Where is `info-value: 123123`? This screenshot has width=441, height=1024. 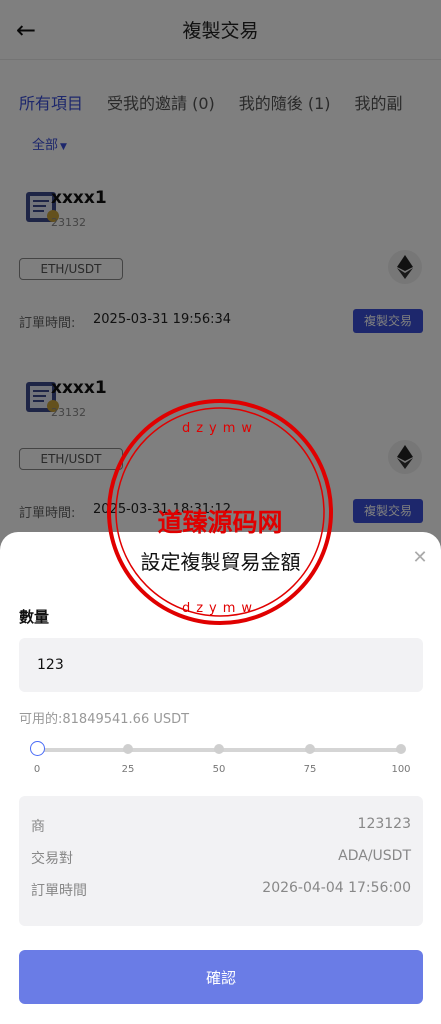 info-value: 123123 is located at coordinates (384, 824).